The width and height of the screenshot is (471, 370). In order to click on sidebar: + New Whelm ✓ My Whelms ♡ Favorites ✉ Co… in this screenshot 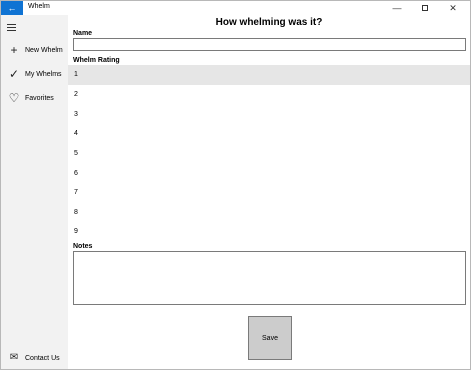, I will do `click(34, 192)`.